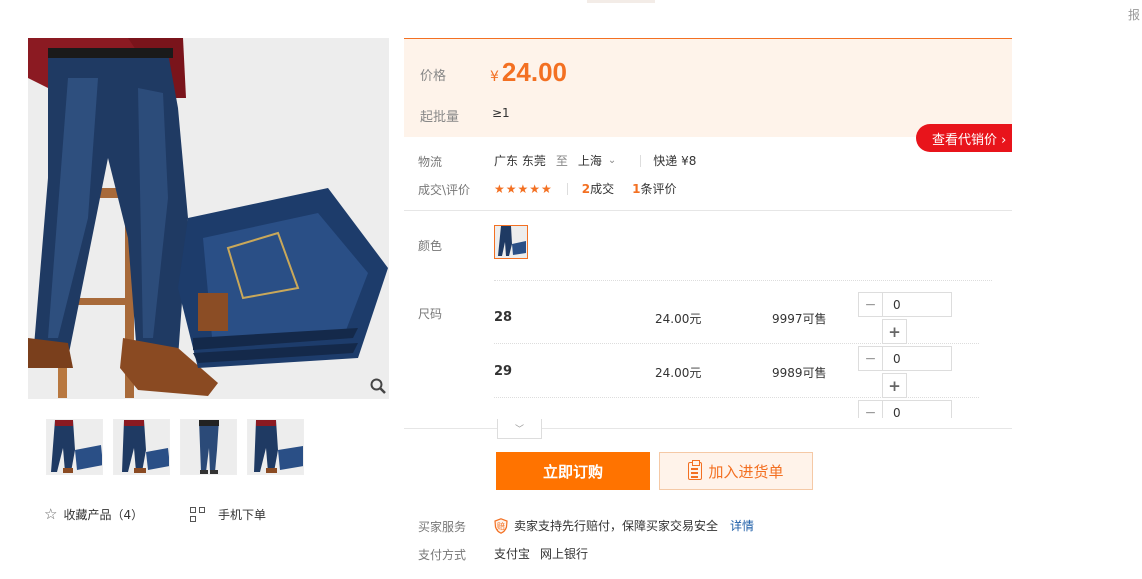  I want to click on quantity-stepper: −, so click(905, 409).